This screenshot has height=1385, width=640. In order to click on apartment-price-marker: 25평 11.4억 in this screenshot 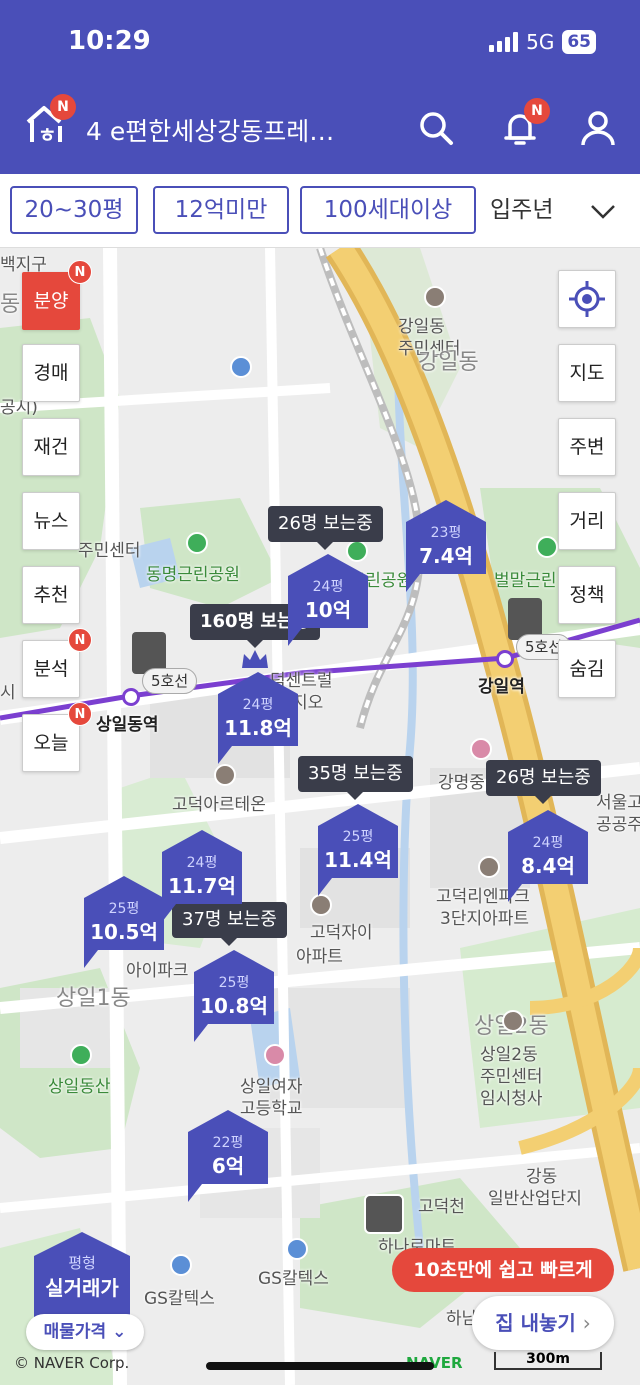, I will do `click(358, 850)`.